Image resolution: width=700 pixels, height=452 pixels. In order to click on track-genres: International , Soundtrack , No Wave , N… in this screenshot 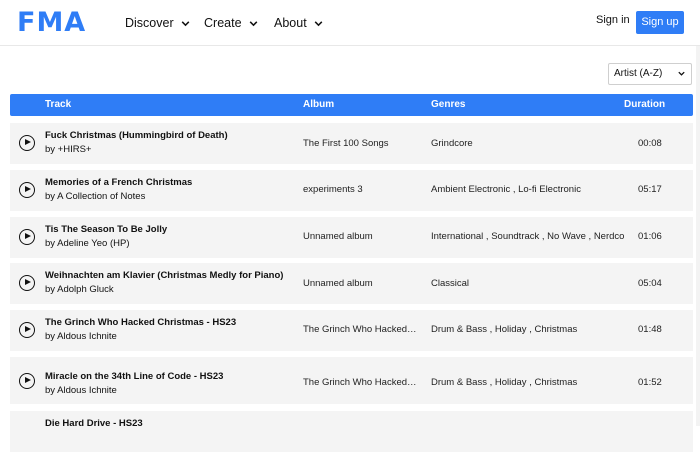, I will do `click(528, 236)`.